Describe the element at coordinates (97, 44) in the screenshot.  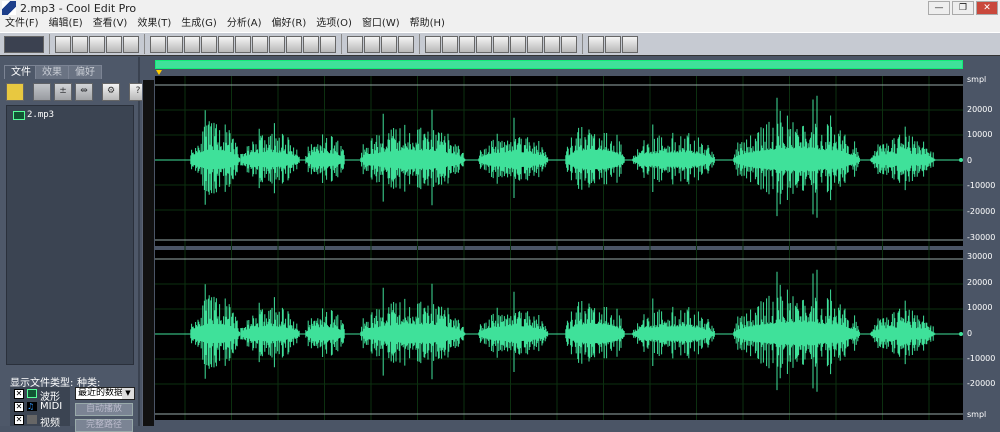
I see `save-icon` at that location.